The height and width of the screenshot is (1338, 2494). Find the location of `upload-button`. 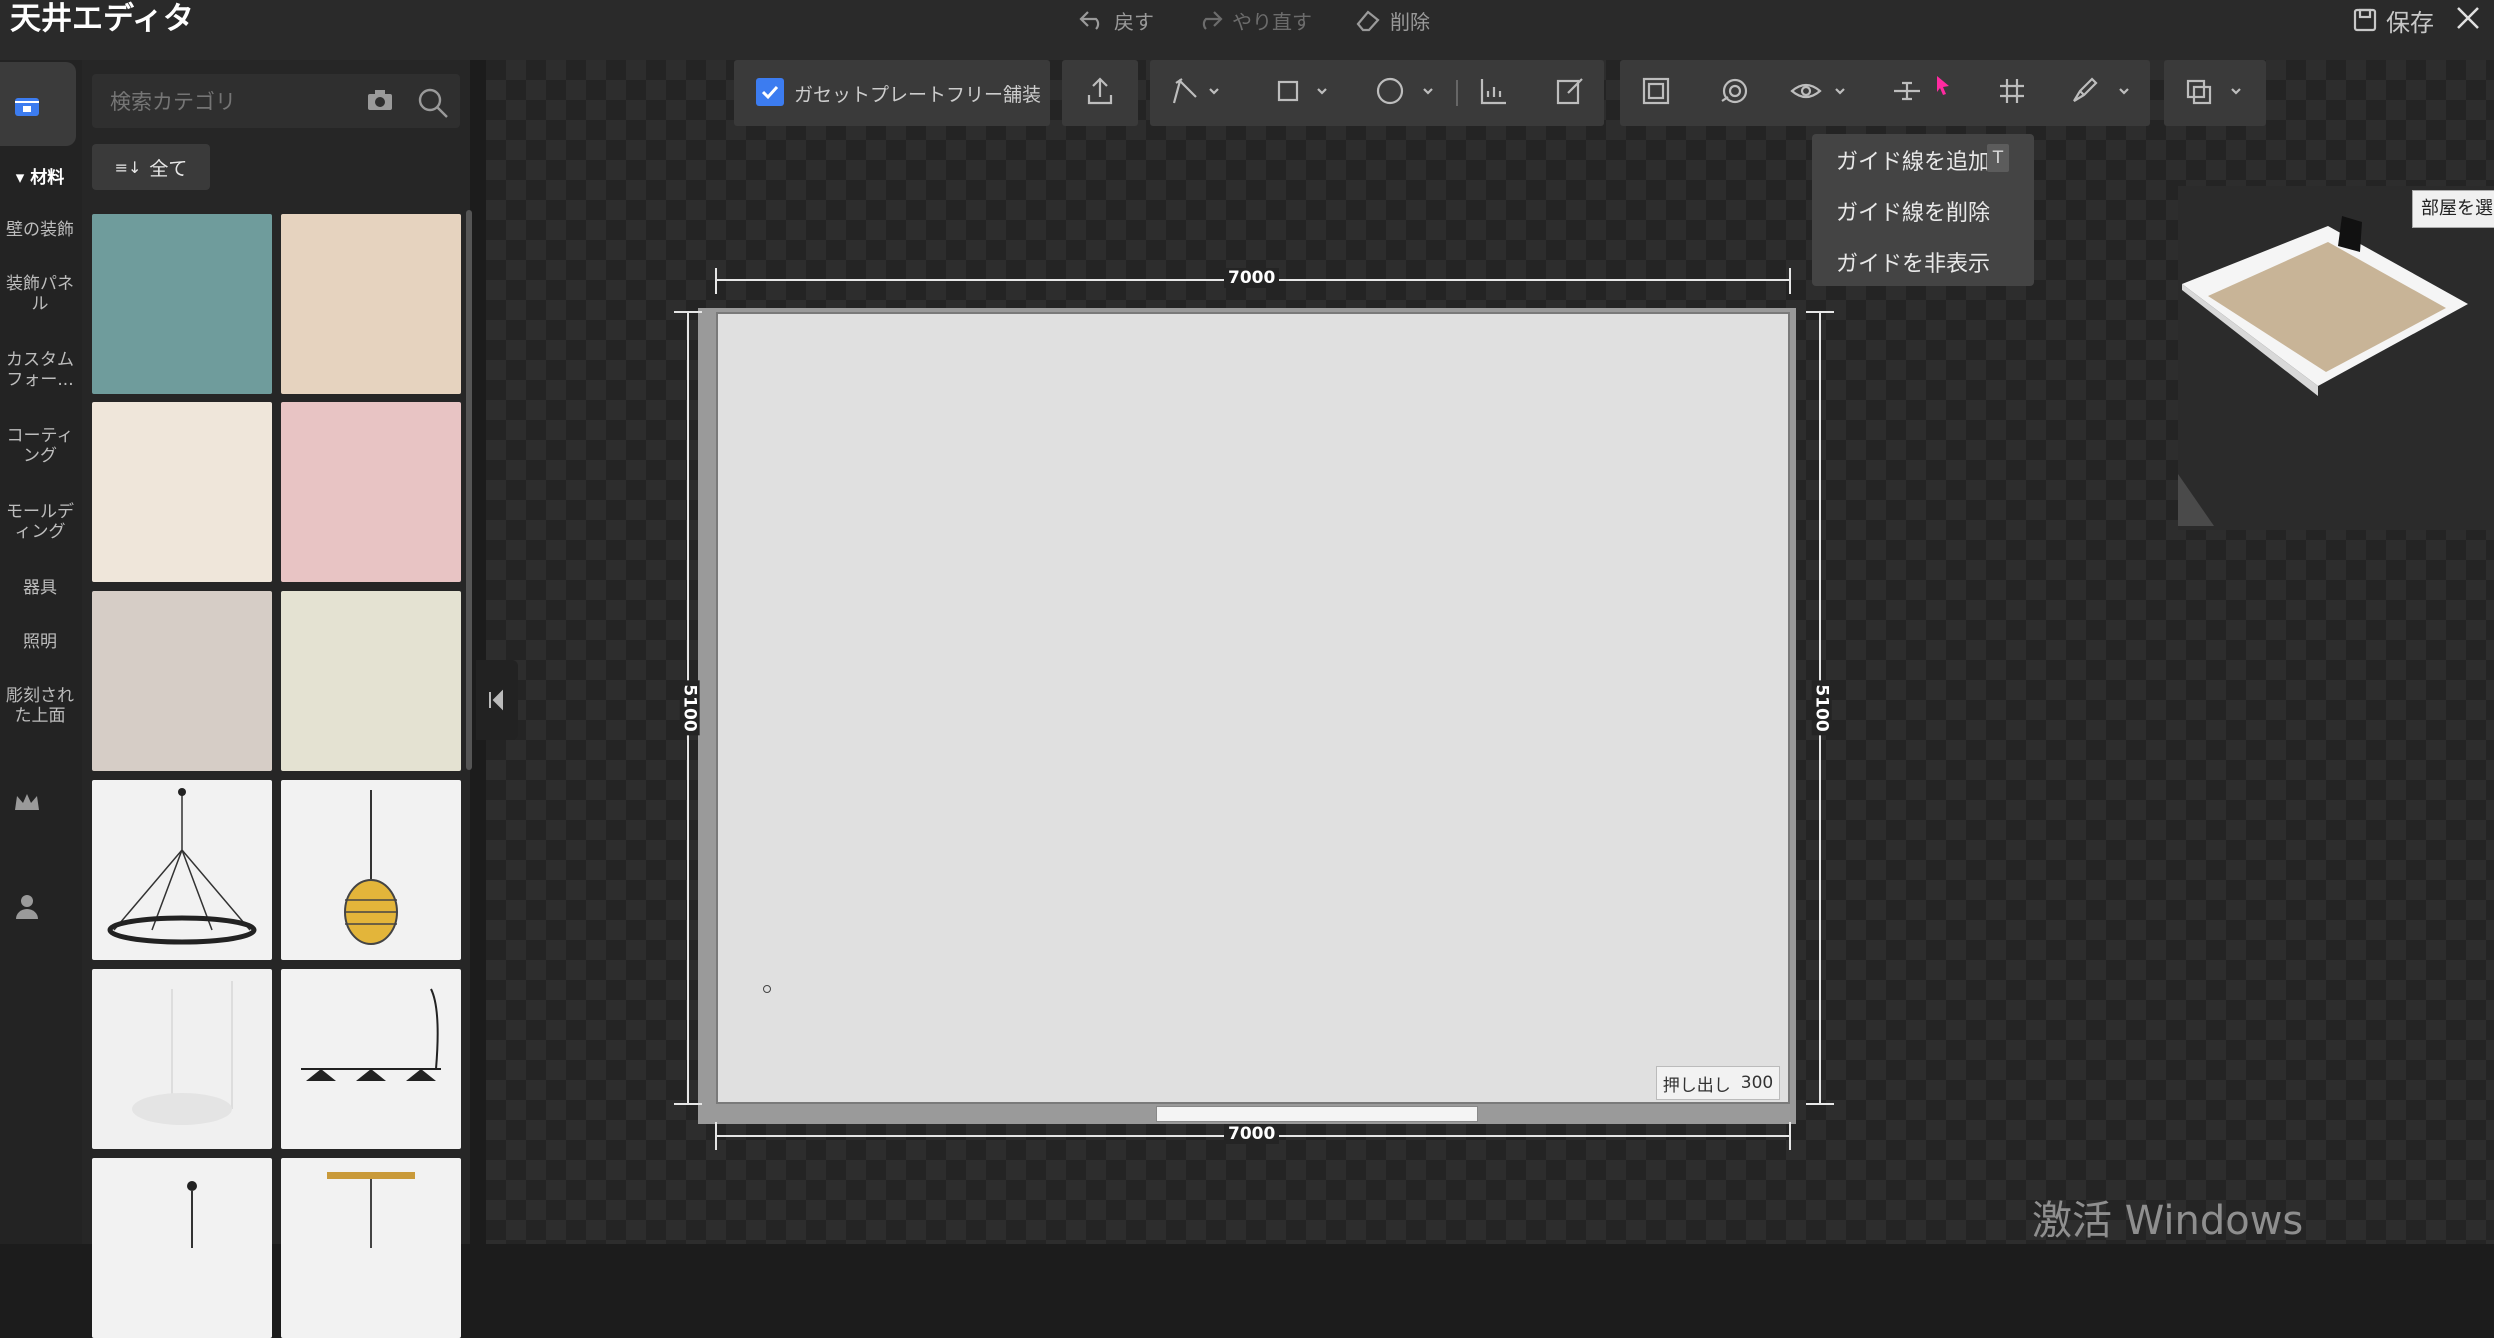

upload-button is located at coordinates (1100, 93).